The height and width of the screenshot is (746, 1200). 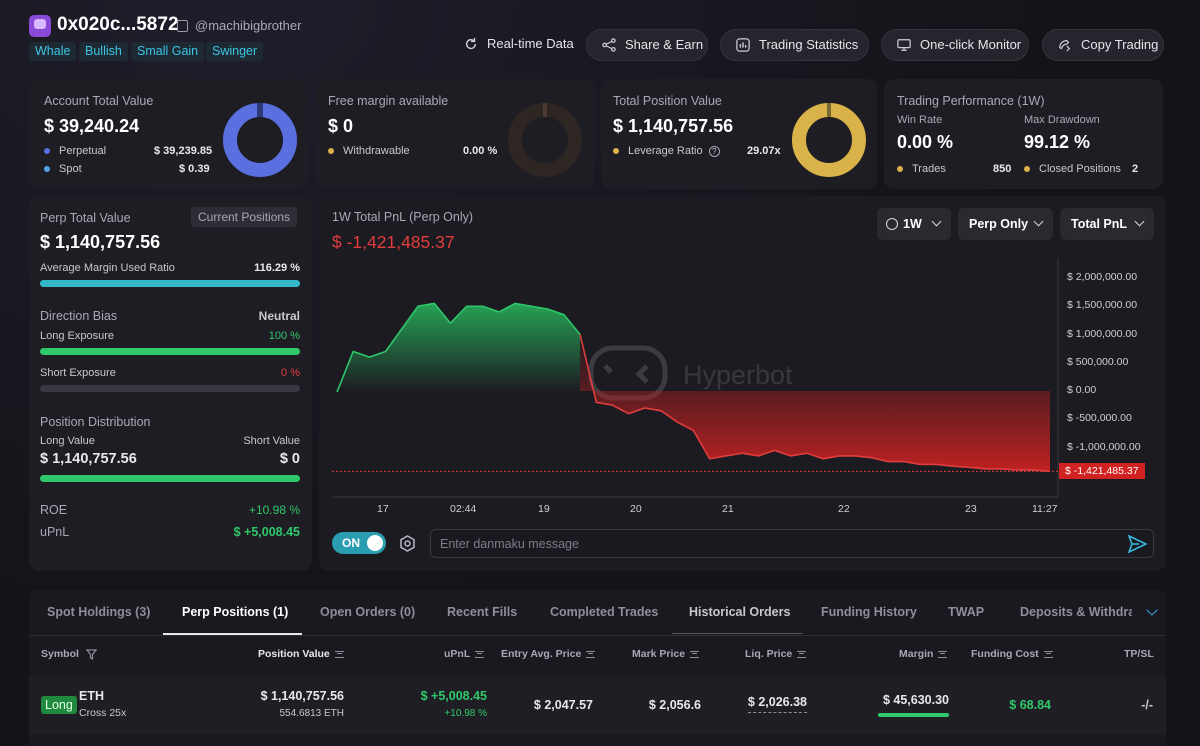 I want to click on pnl-negative-area, so click(x=815, y=403).